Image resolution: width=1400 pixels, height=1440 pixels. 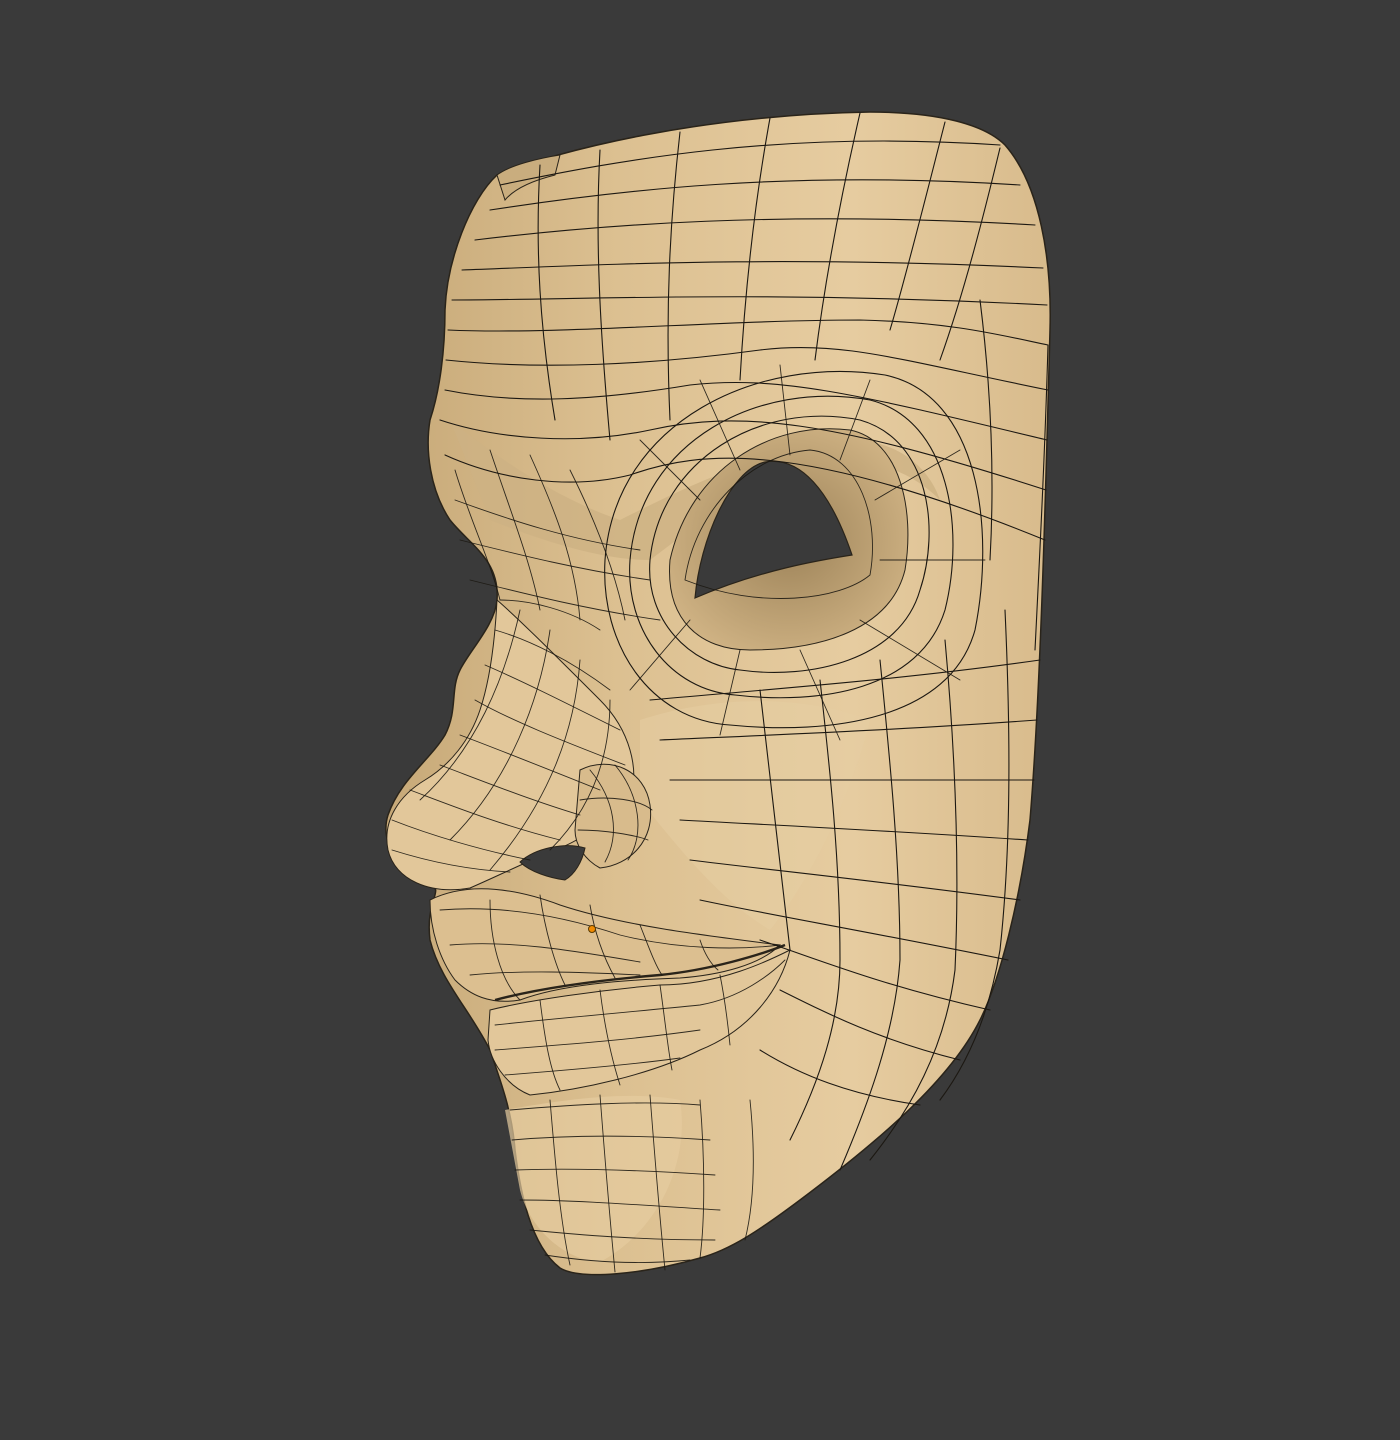 I want to click on object-origin-dot, so click(x=592, y=929).